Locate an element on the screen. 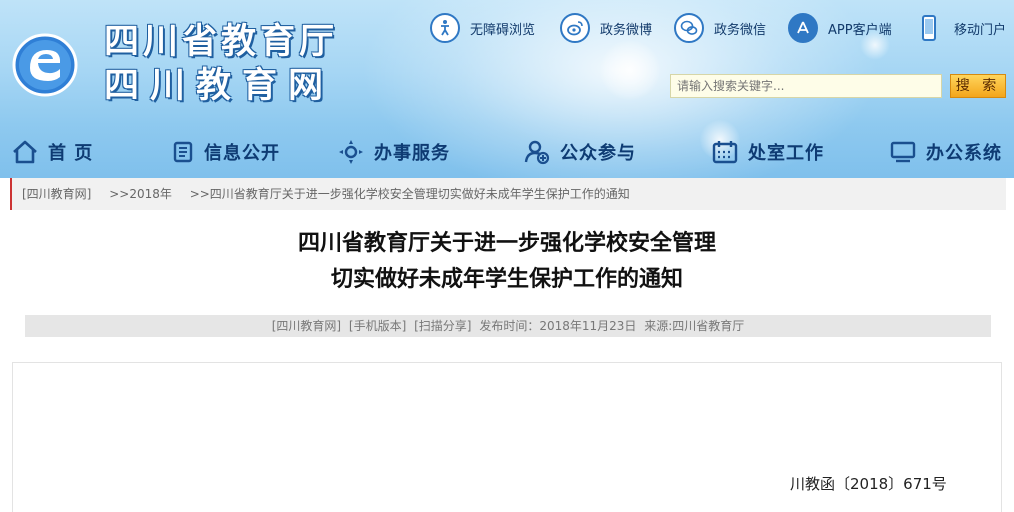 This screenshot has width=1014, height=512. meta-mobile-version-link: [手机版本] is located at coordinates (377, 326).